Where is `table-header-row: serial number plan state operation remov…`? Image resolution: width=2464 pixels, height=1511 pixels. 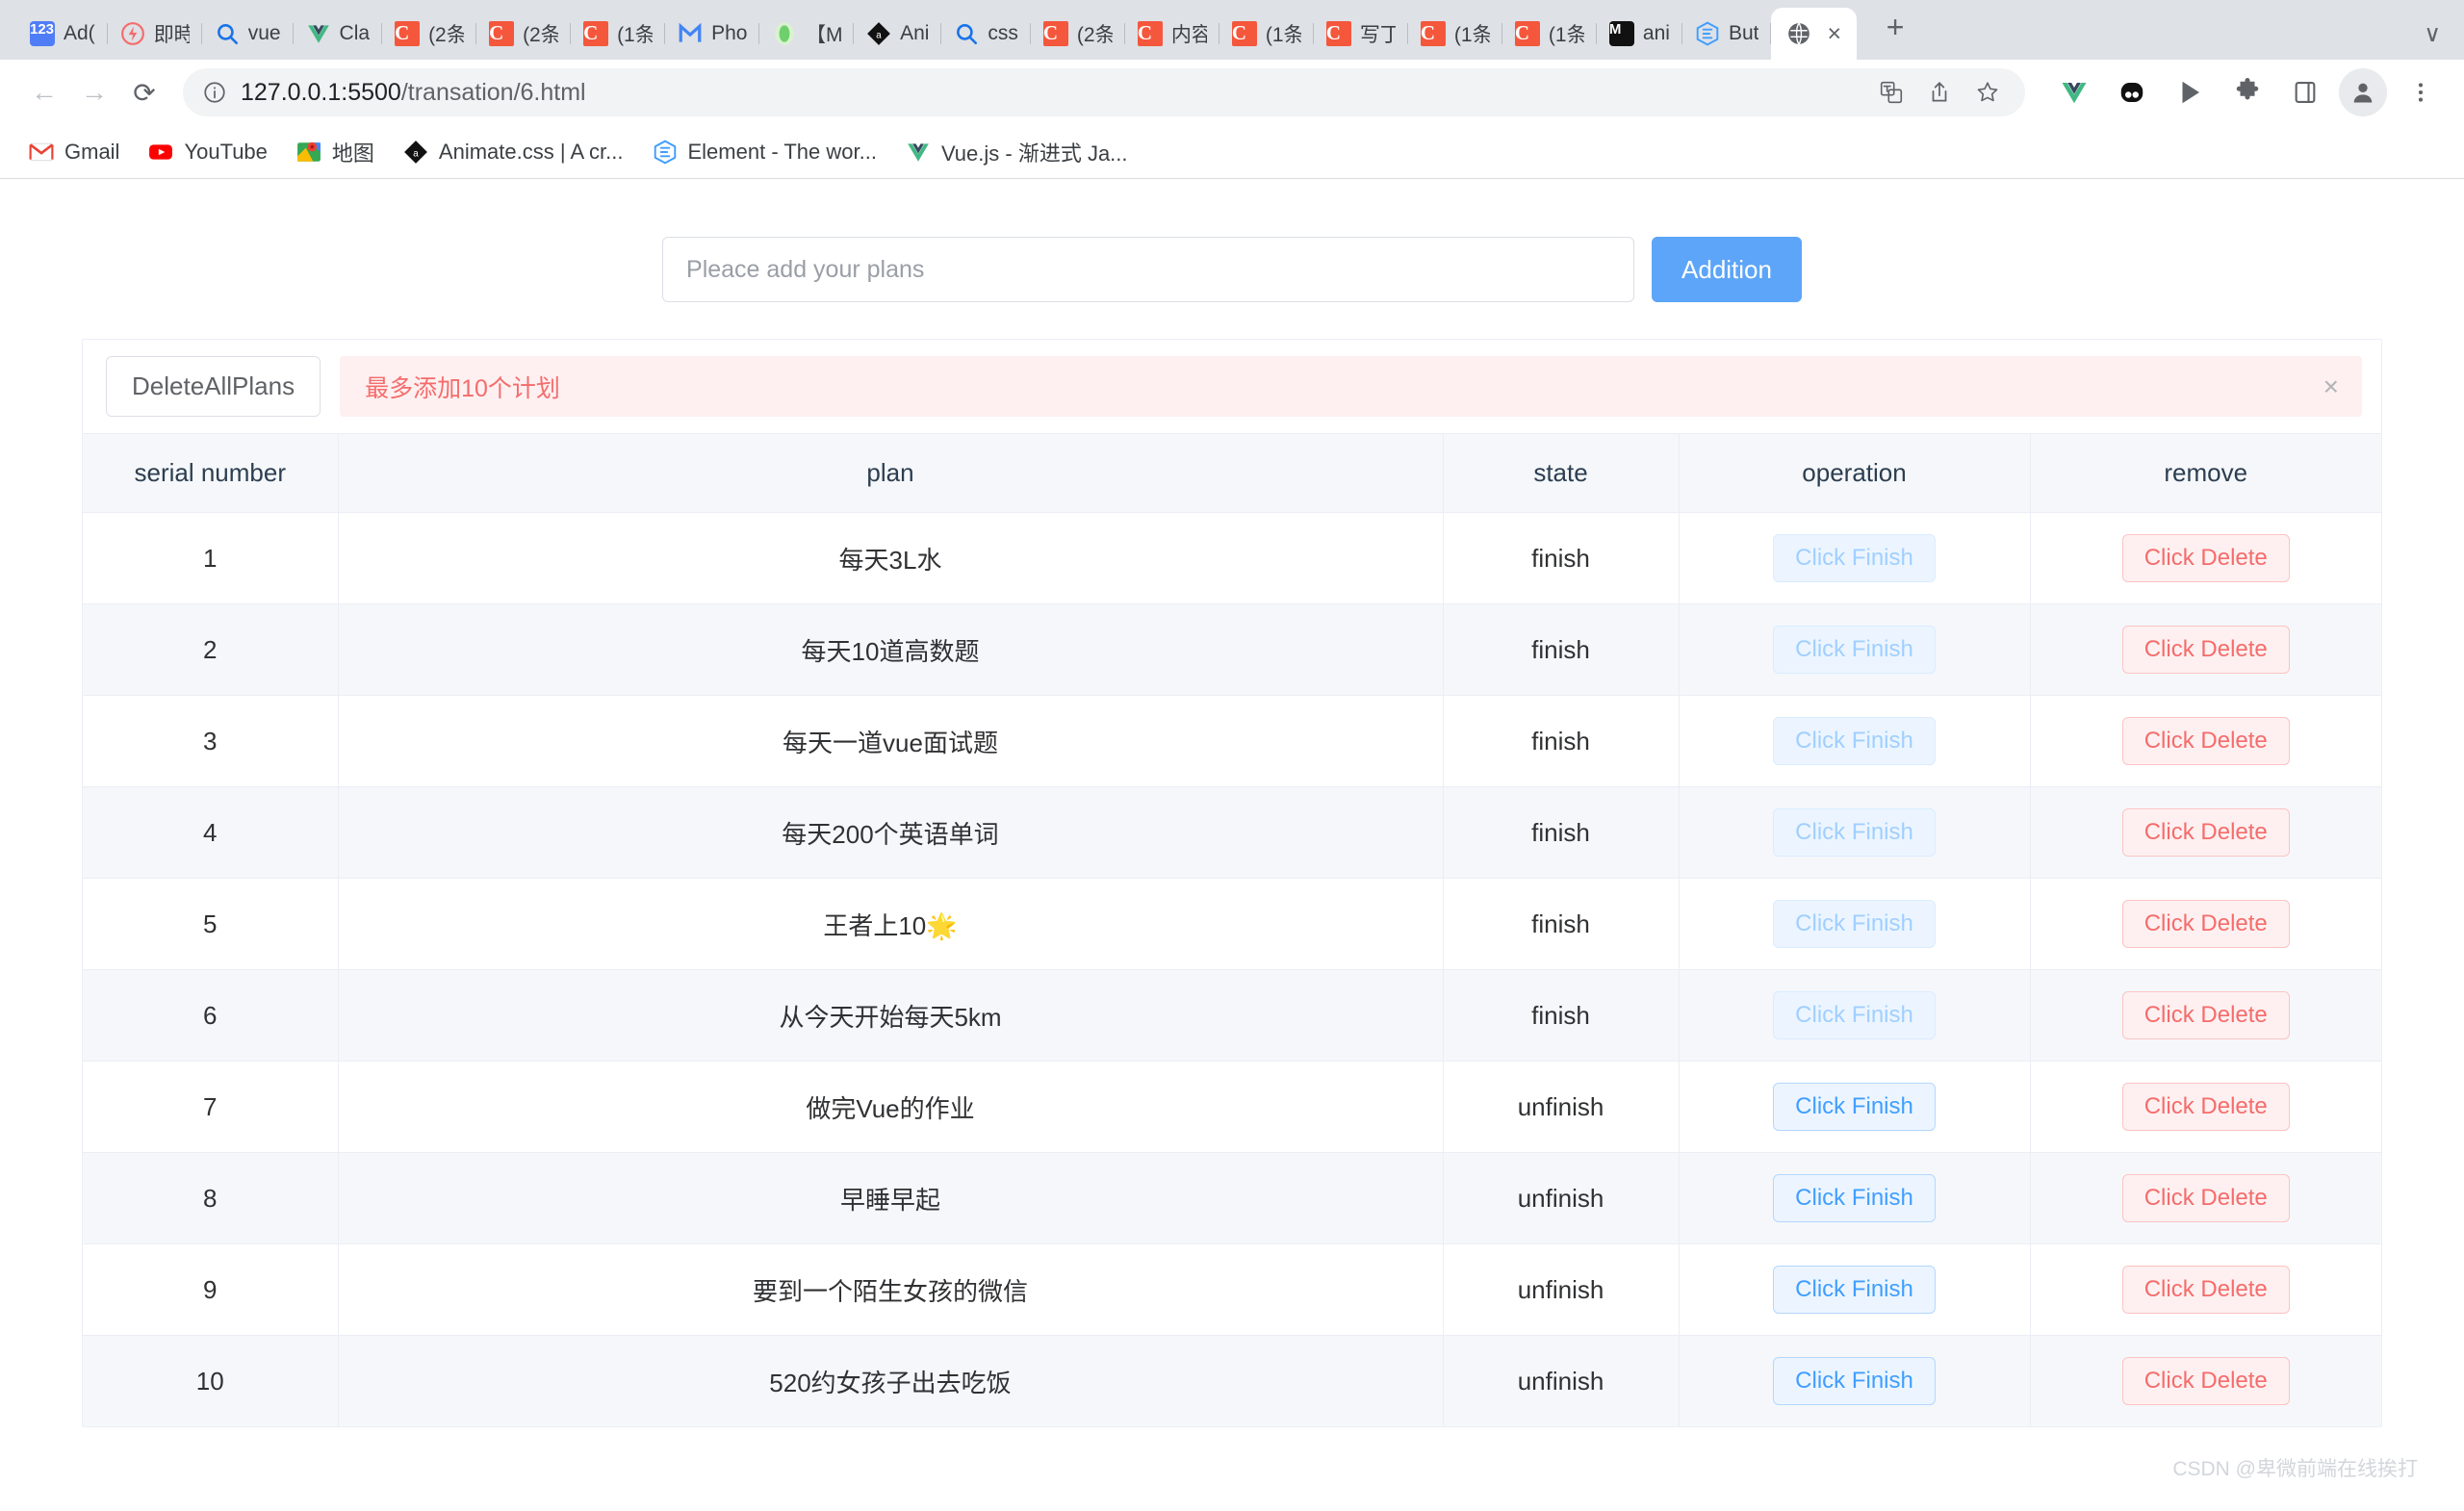
table-header-row: serial number plan state operation remov… is located at coordinates (1232, 473).